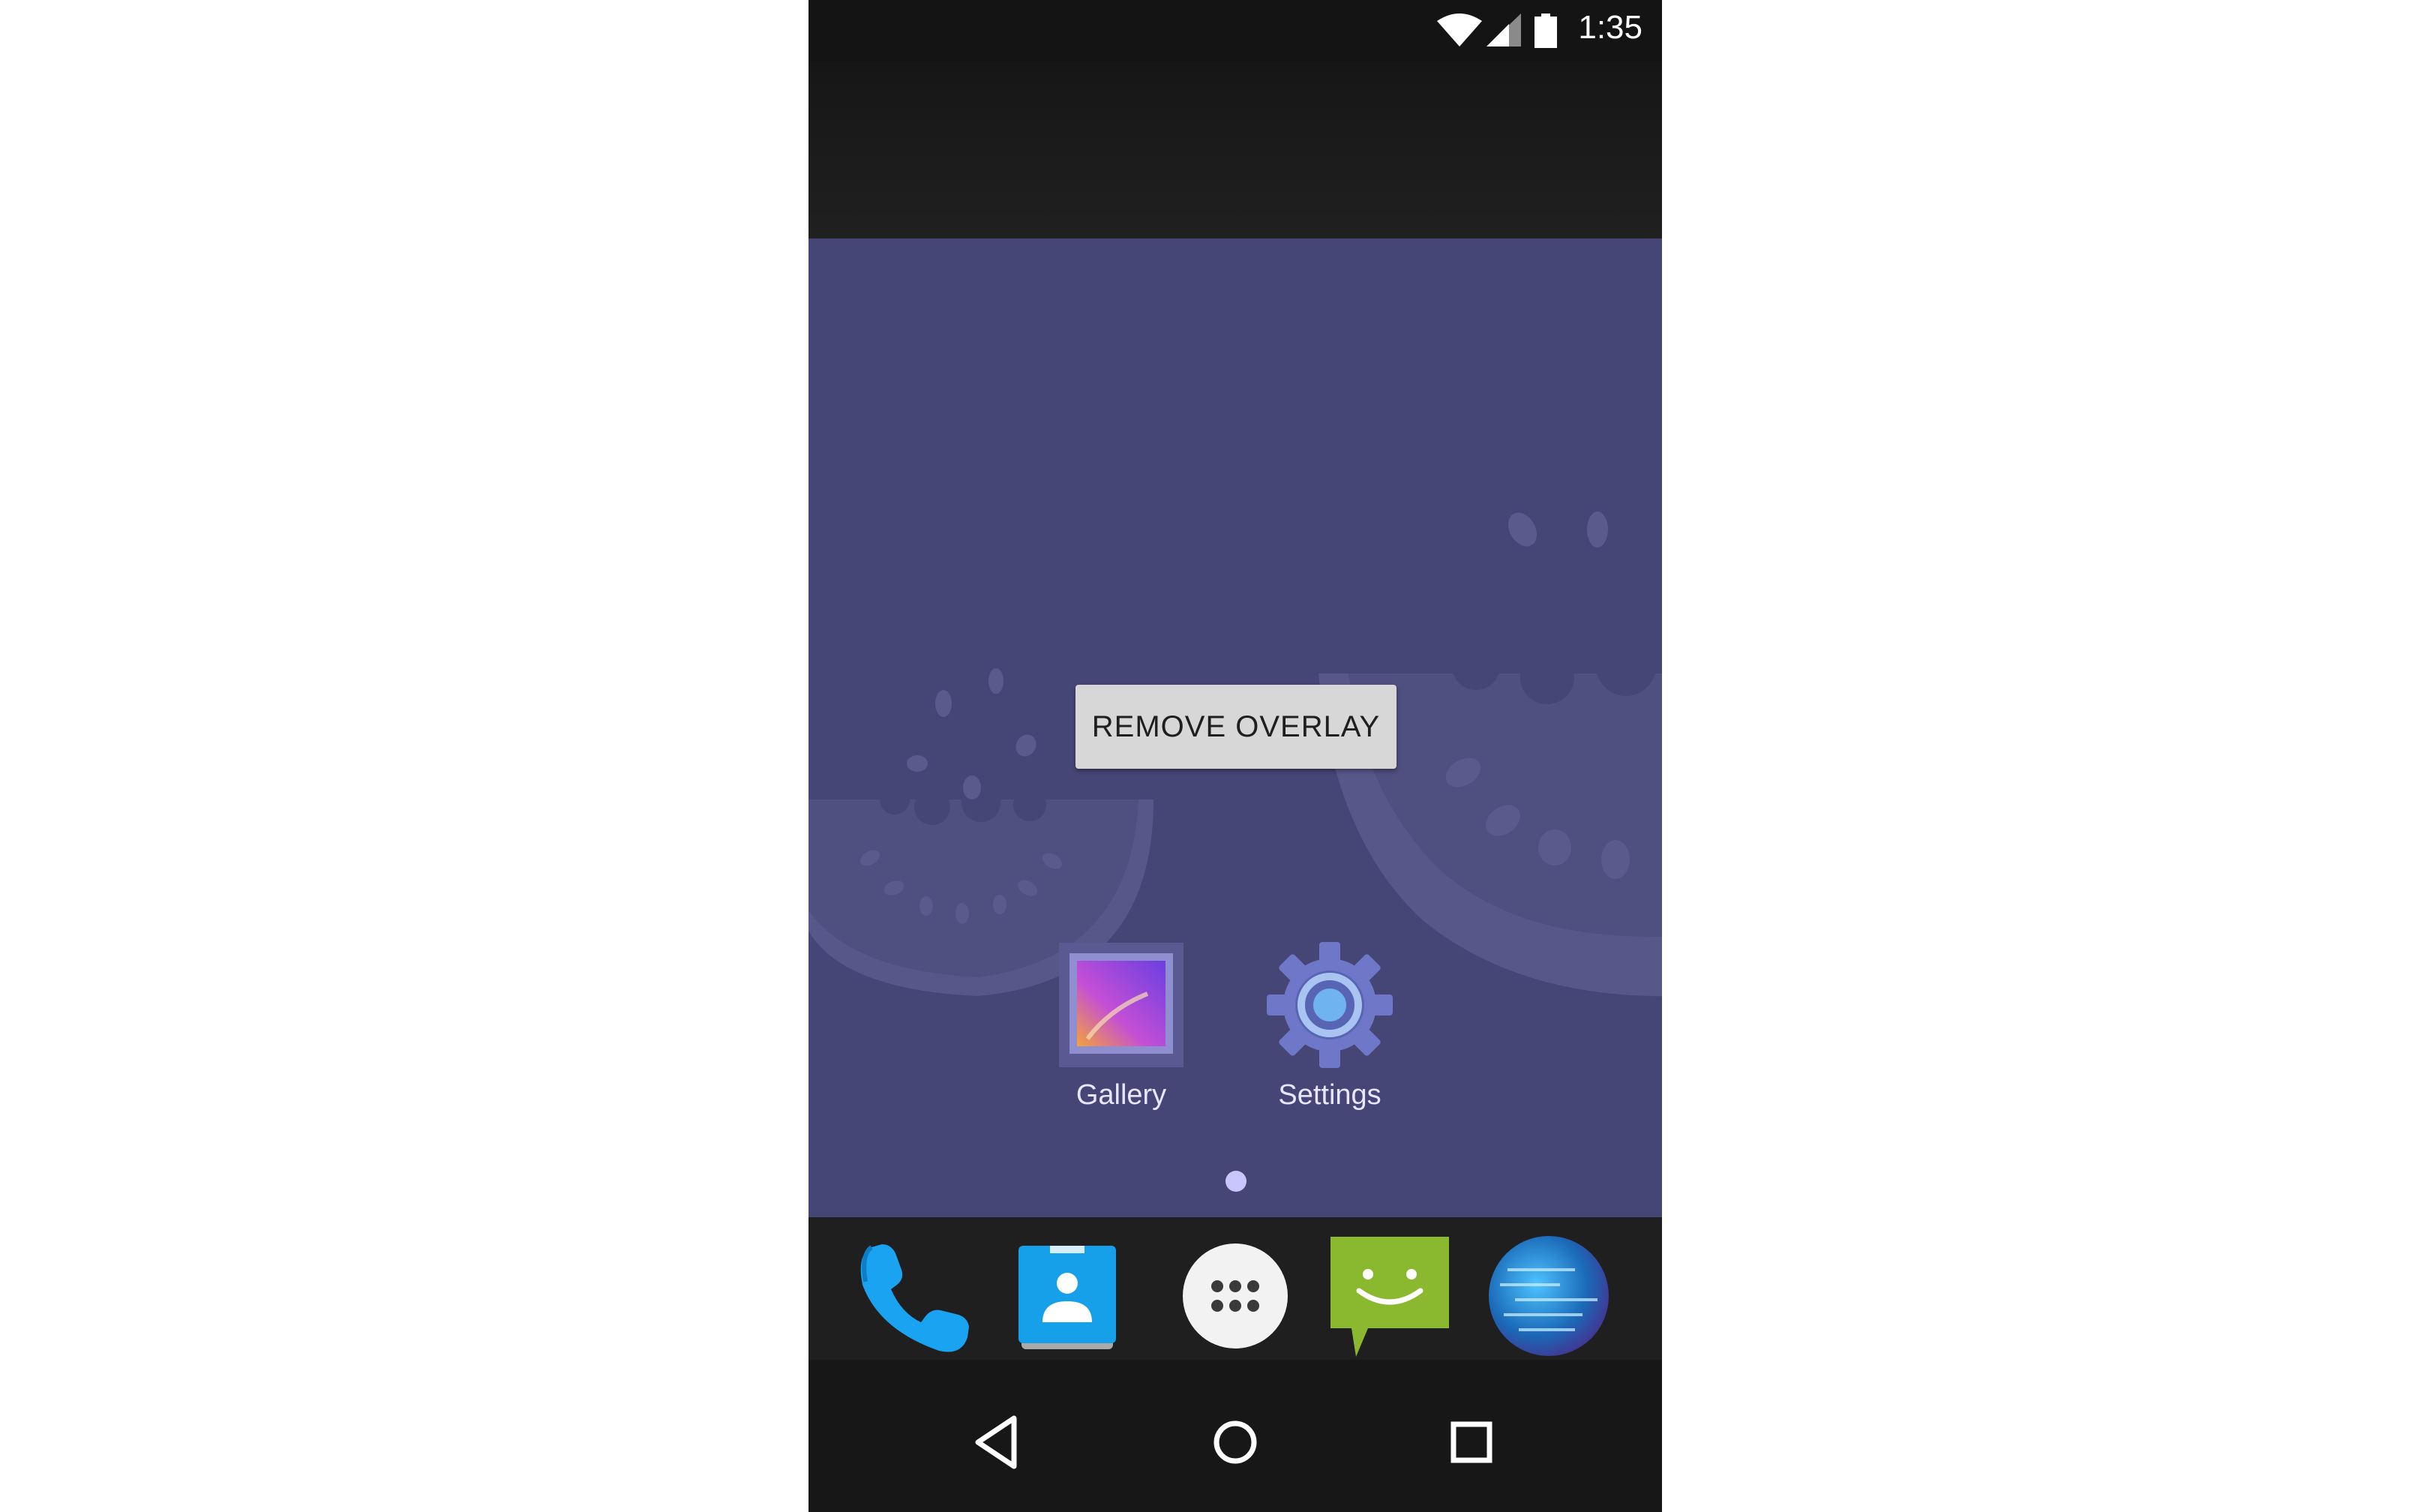 The image size is (2430, 1512). Describe the element at coordinates (1330, 1005) in the screenshot. I see `settings-gear-icon` at that location.